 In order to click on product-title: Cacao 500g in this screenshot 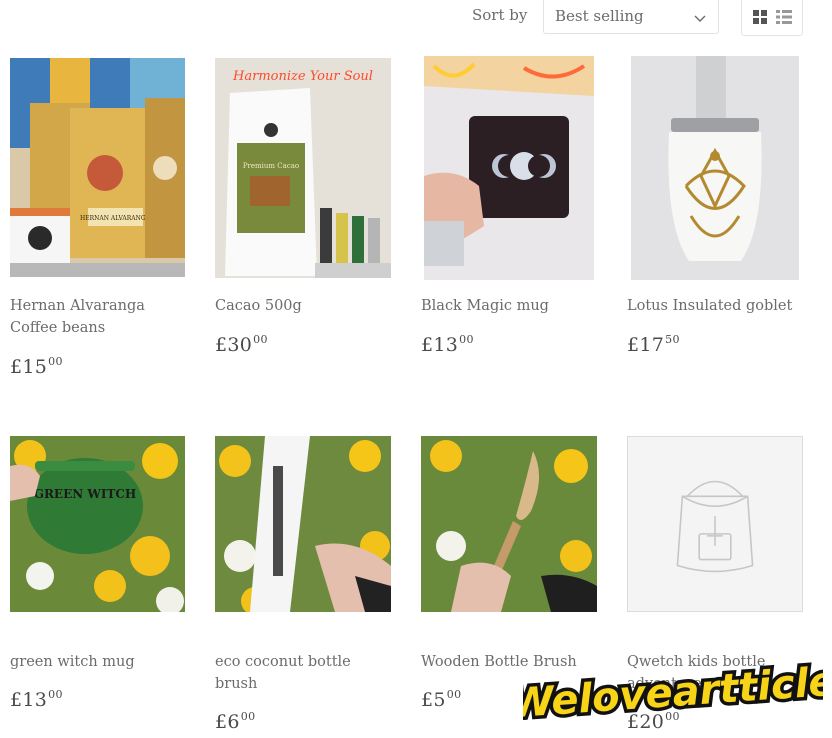, I will do `click(303, 306)`.